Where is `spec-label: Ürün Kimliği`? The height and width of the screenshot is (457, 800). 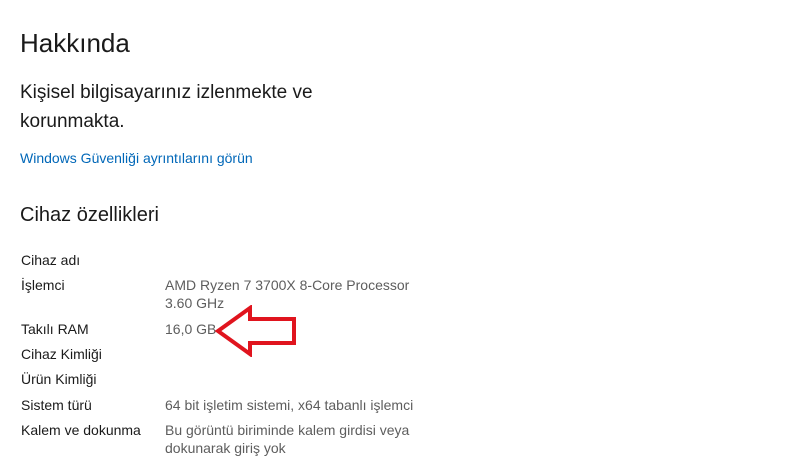 spec-label: Ürün Kimliği is located at coordinates (59, 379).